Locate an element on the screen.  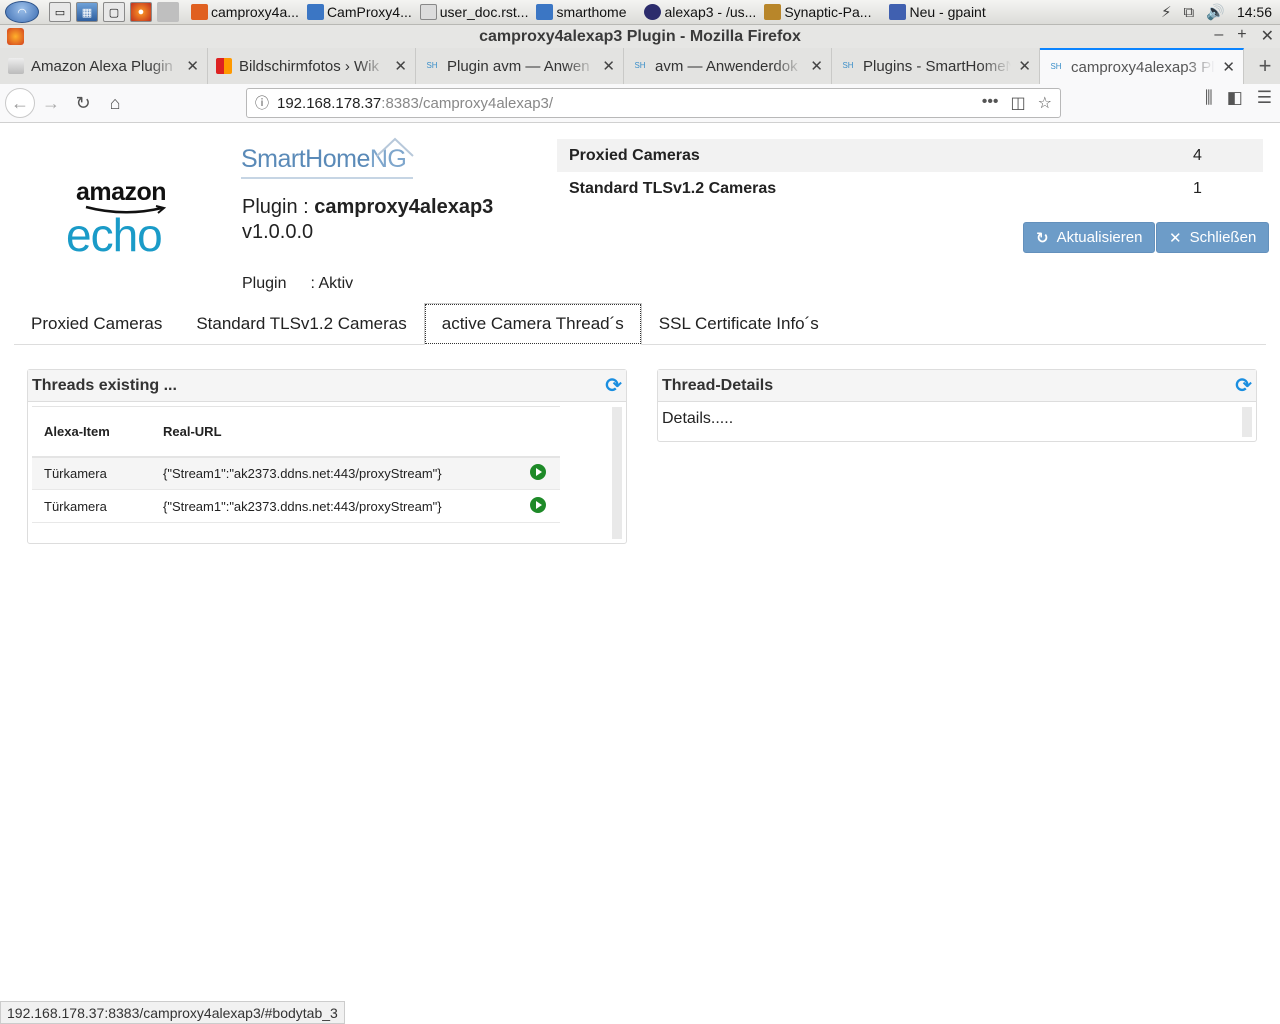
bookmark-star-icon: ☆ is located at coordinates (1045, 103).